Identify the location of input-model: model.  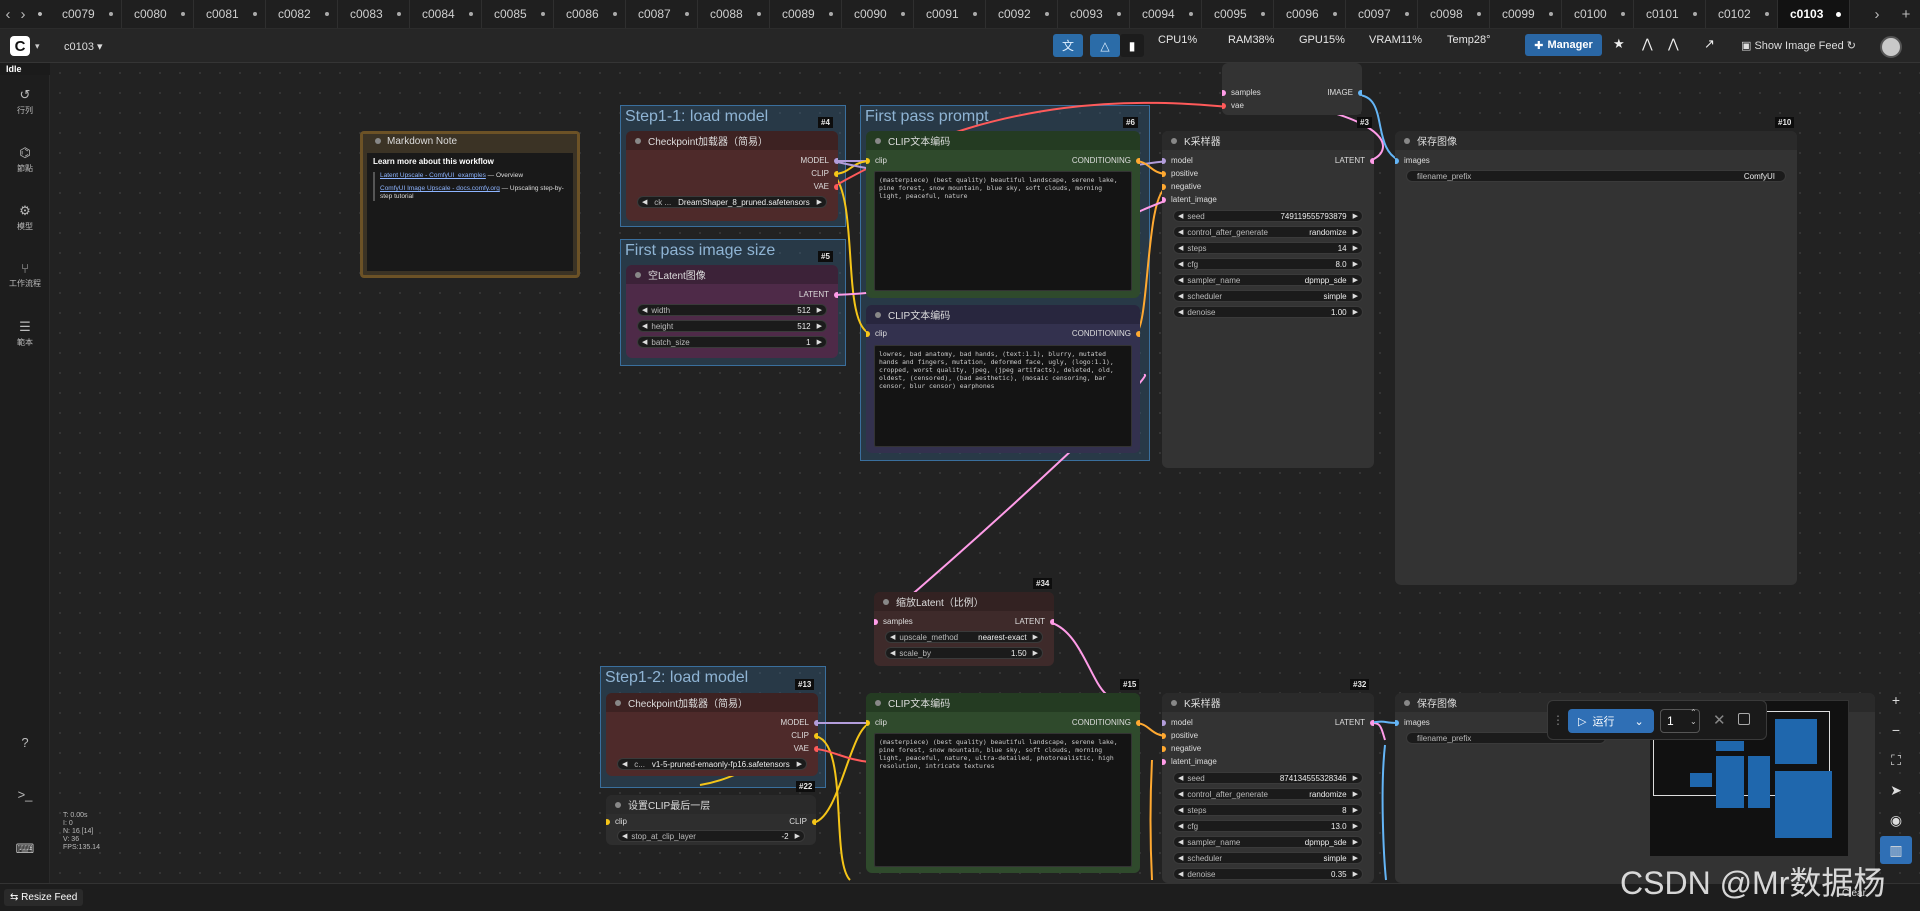
(1177, 161).